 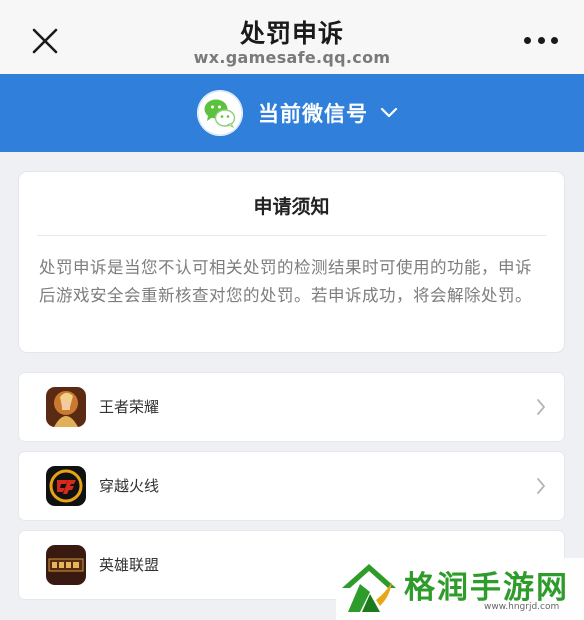 I want to click on account-label: 当前微信号, so click(x=313, y=114).